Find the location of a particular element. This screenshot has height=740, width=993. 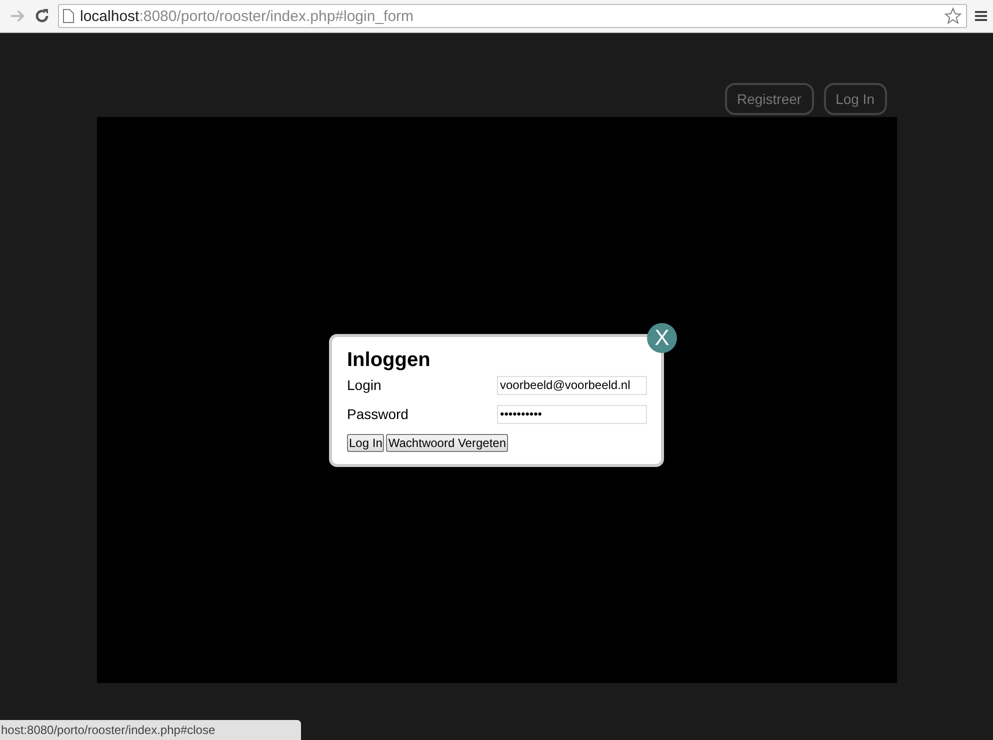

input-field: voorbeeld@voorbeeld.nl is located at coordinates (572, 385).